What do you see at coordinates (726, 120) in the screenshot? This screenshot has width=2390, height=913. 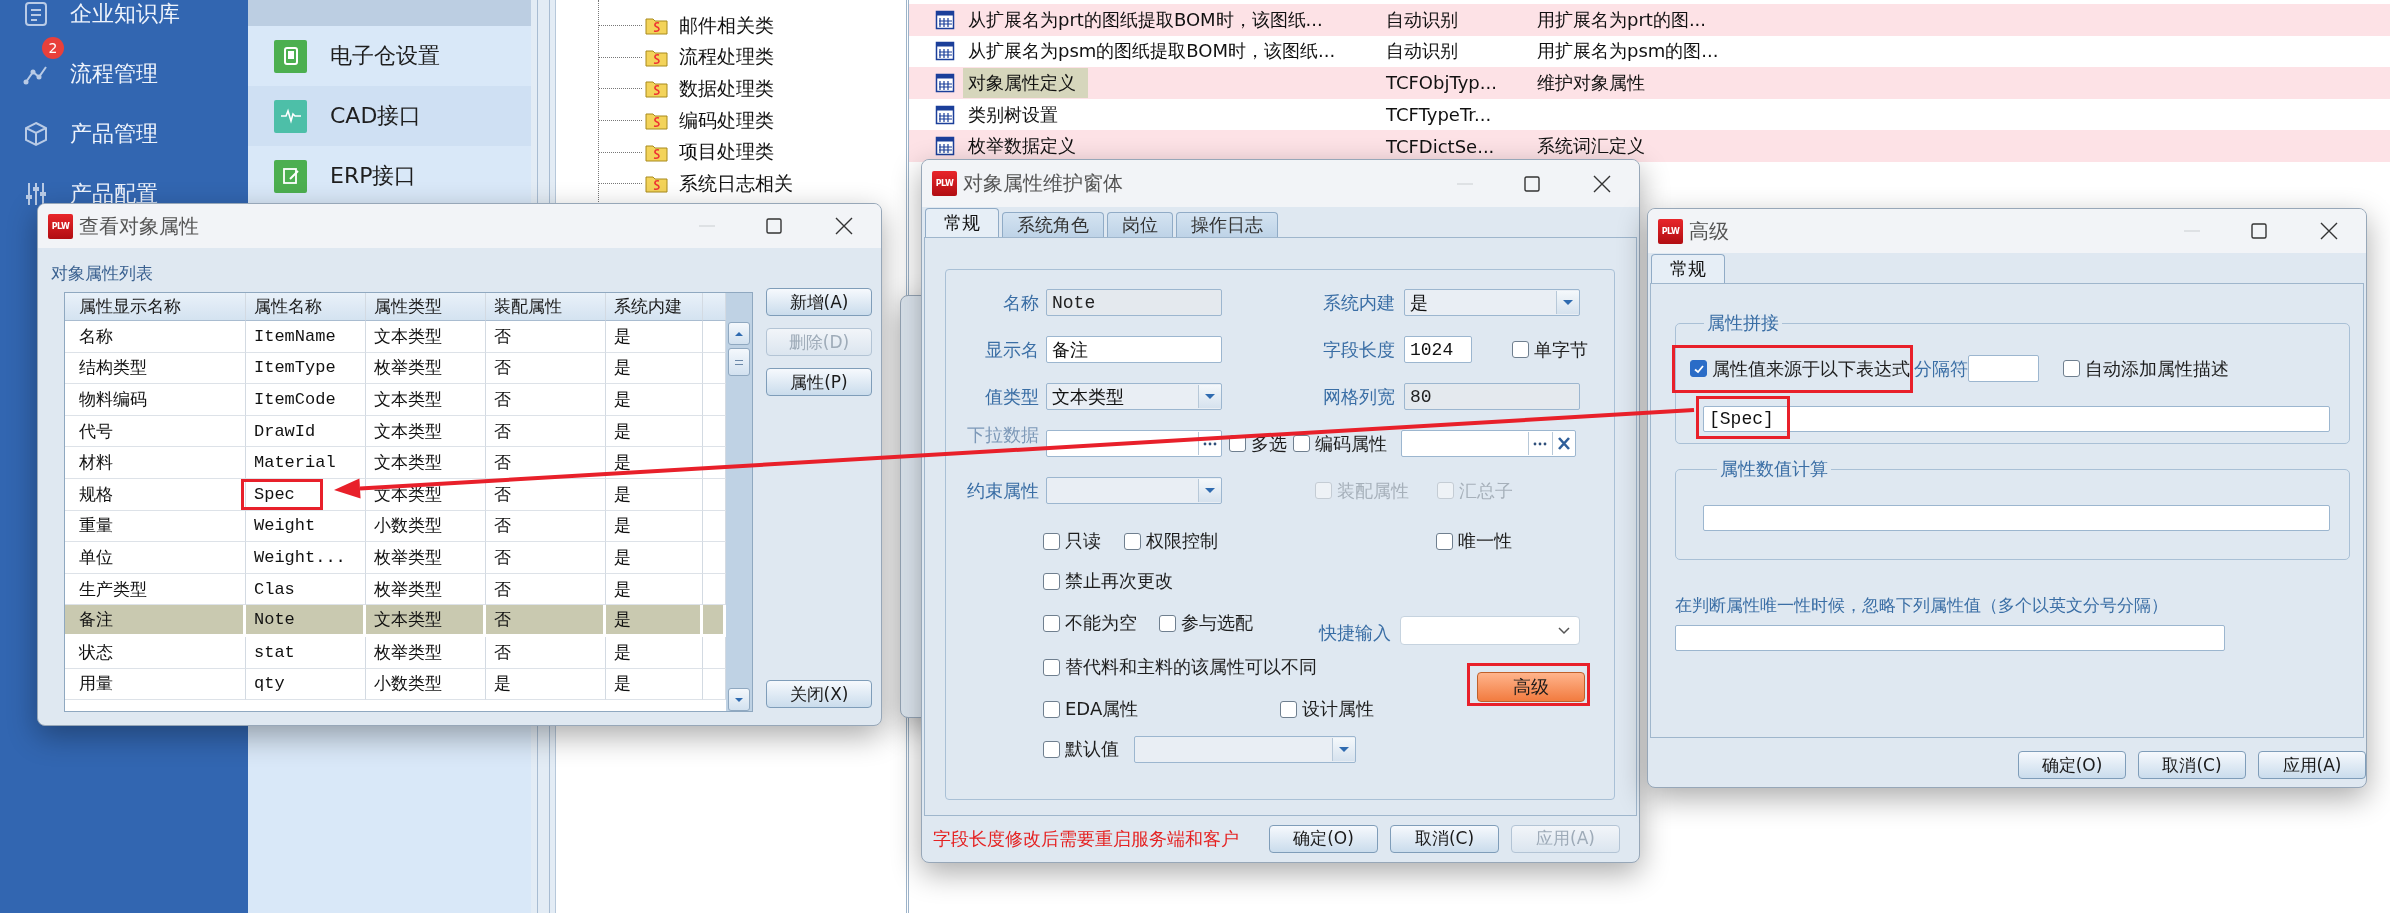 I see `tree-item: 编码处理类` at bounding box center [726, 120].